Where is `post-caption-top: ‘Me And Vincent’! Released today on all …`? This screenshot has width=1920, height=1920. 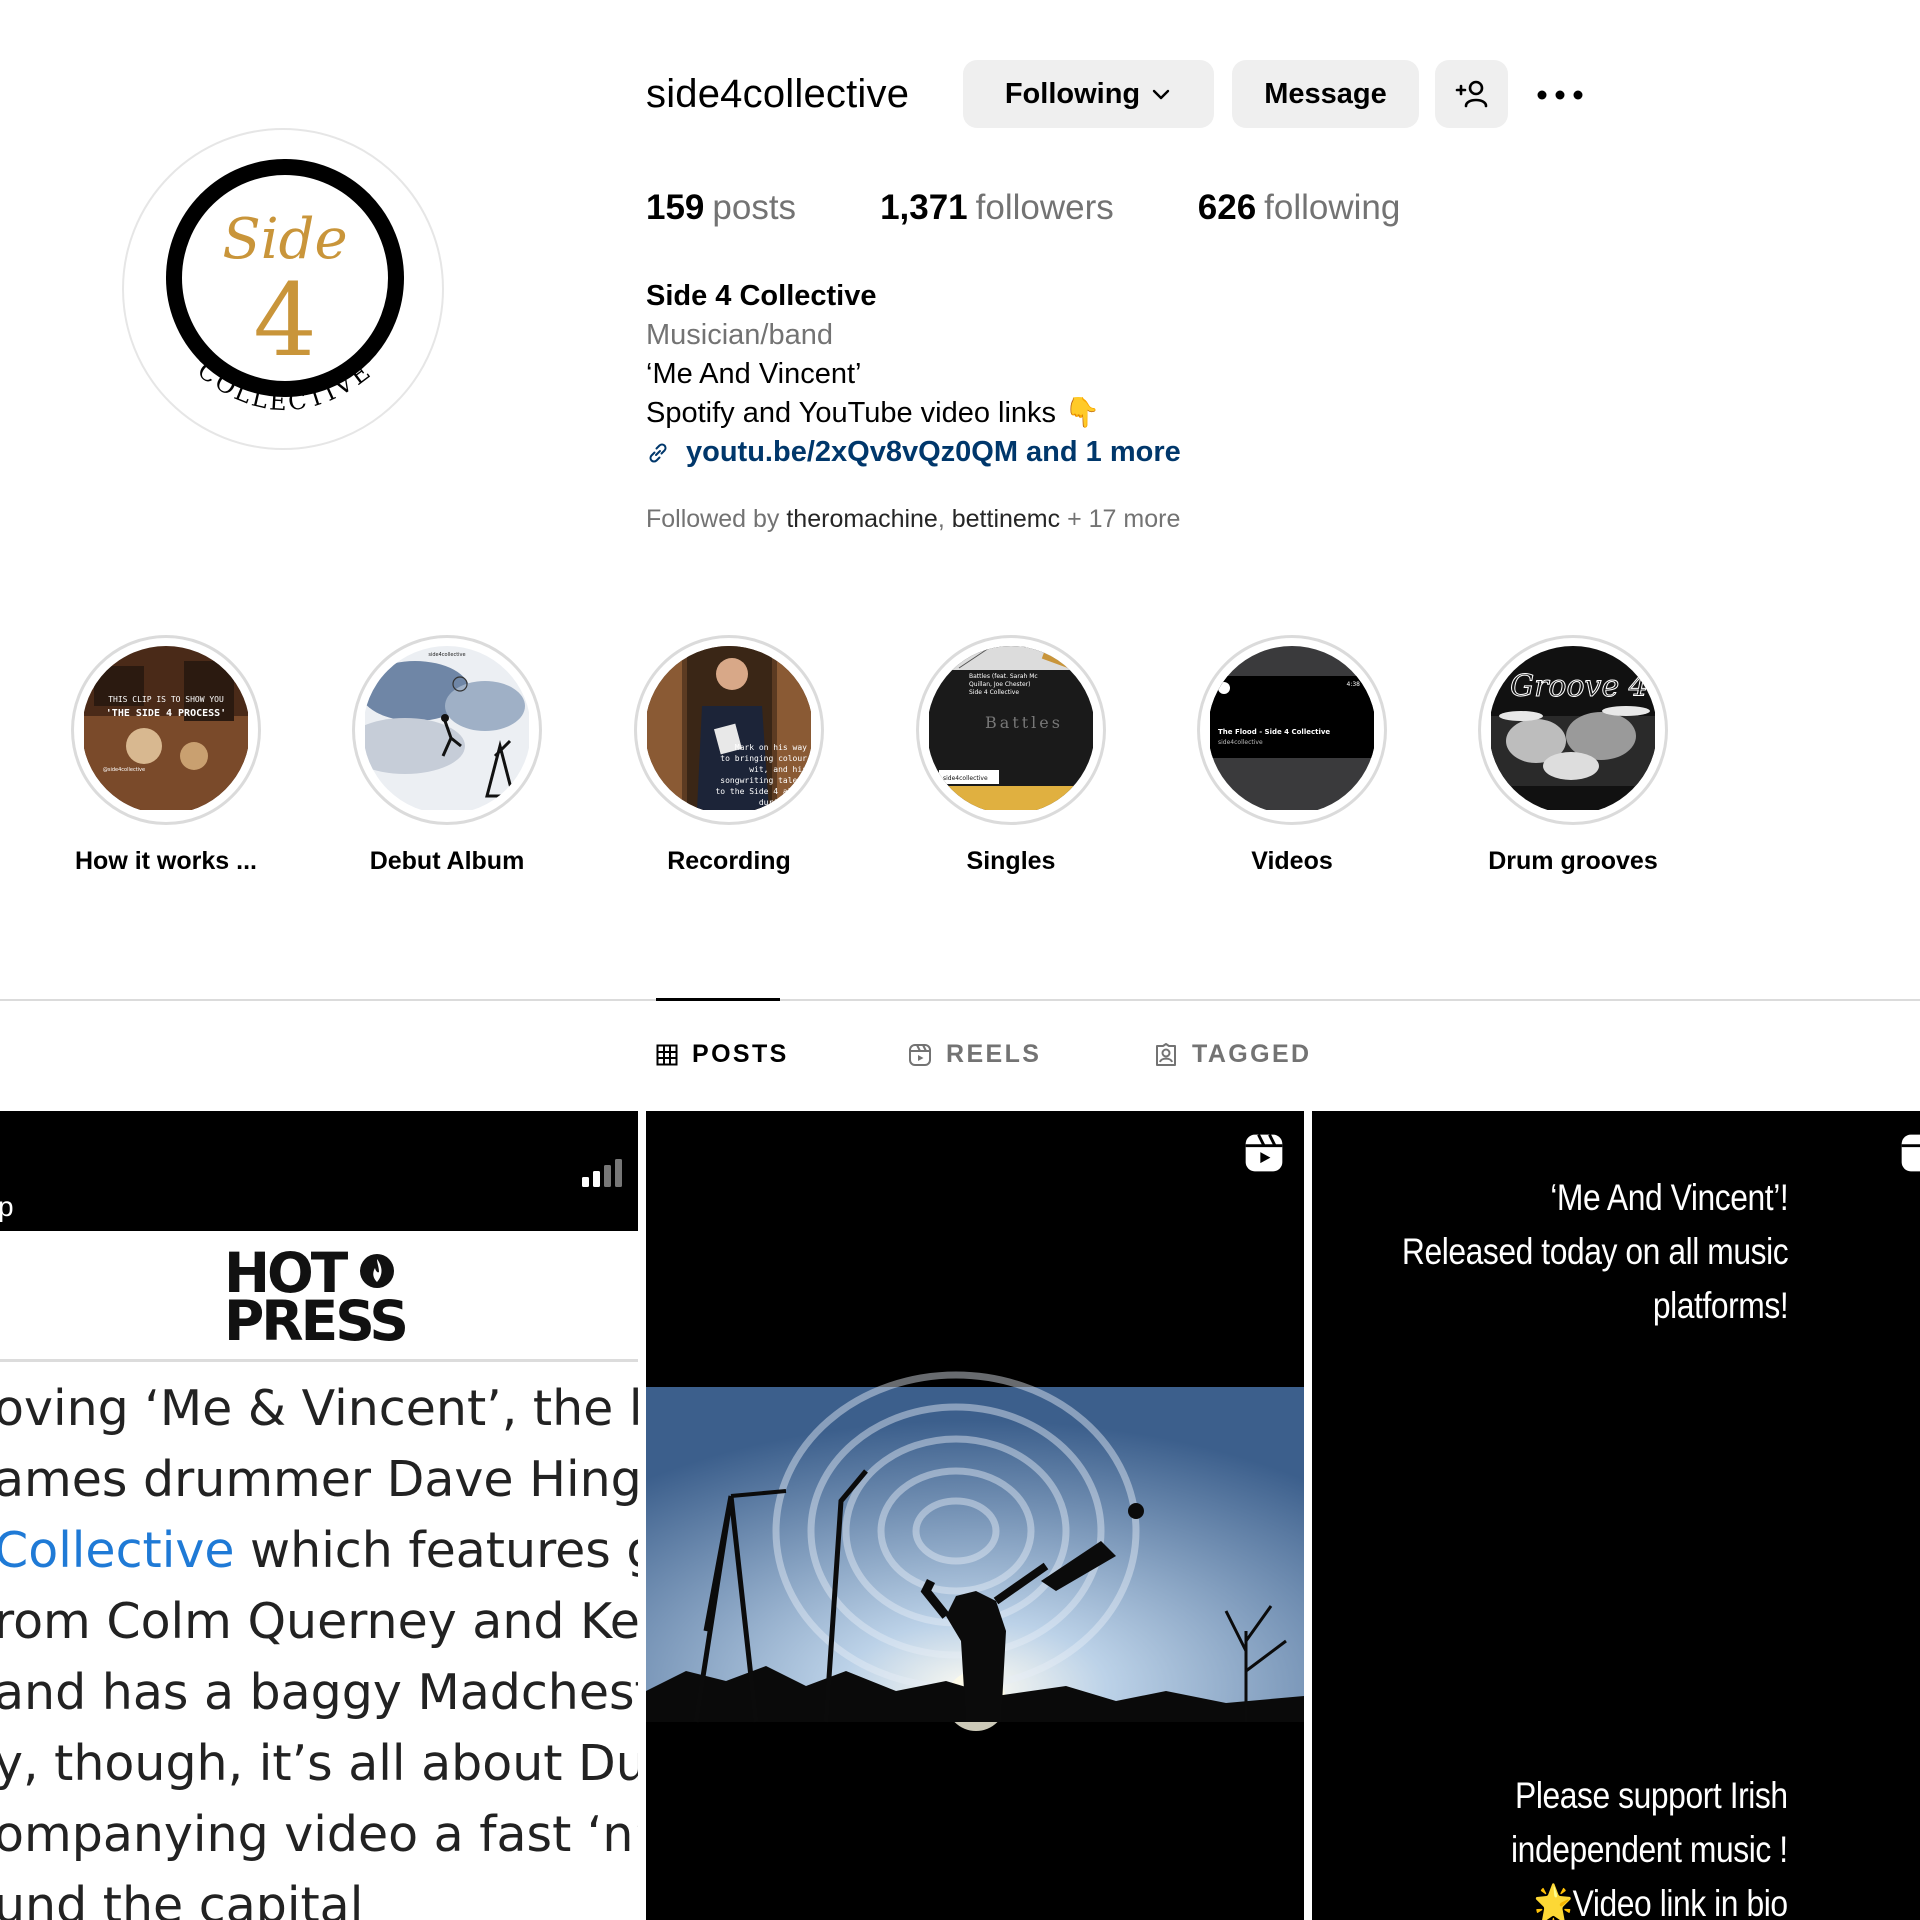 post-caption-top: ‘Me And Vincent’! Released today on all … is located at coordinates (1595, 1252).